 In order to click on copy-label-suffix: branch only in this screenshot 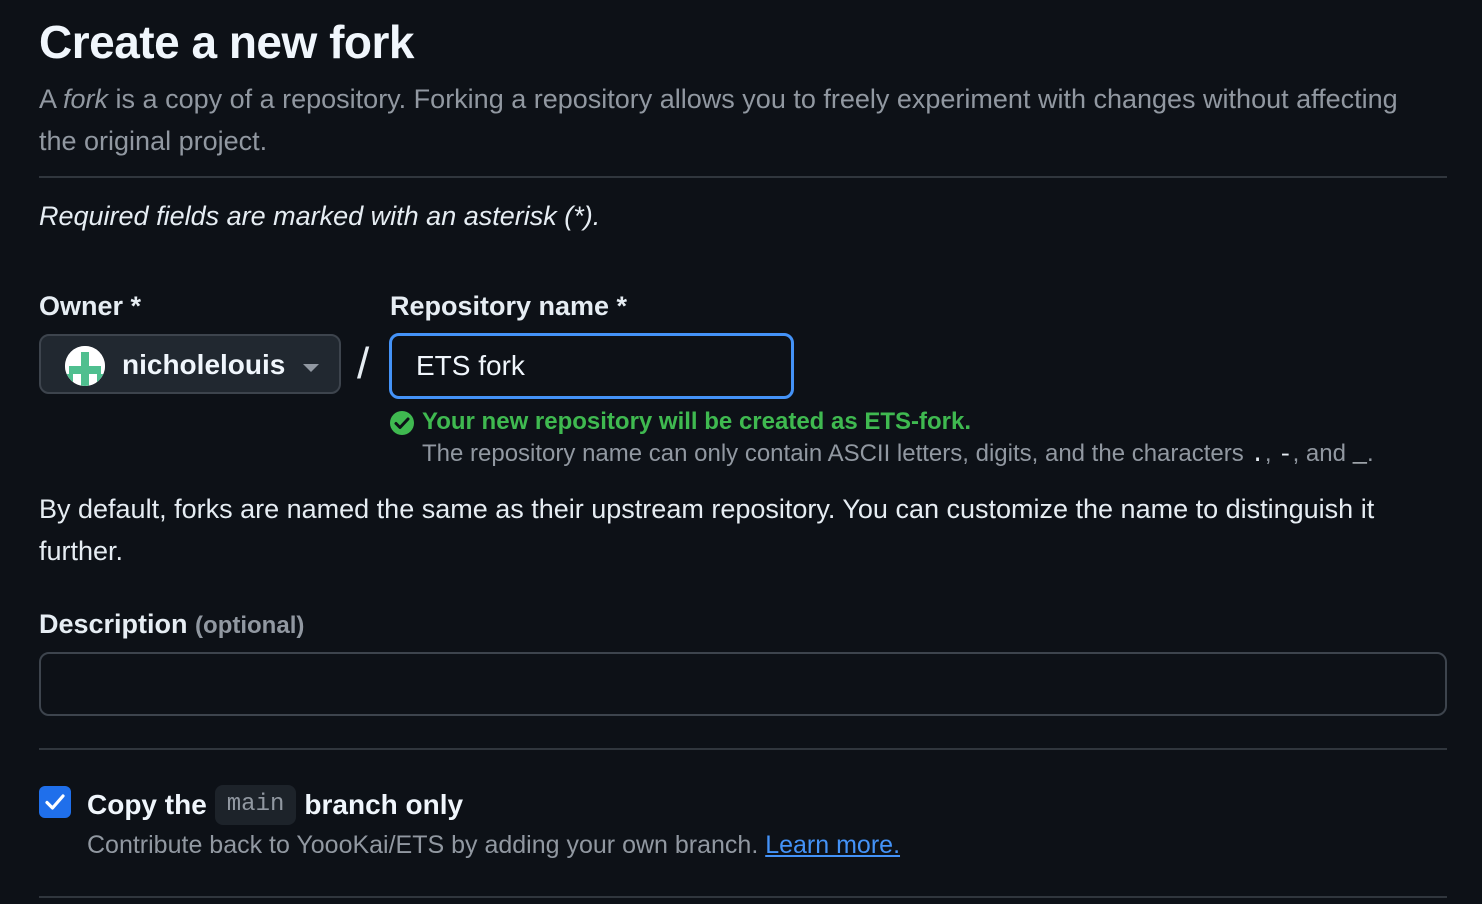, I will do `click(384, 804)`.